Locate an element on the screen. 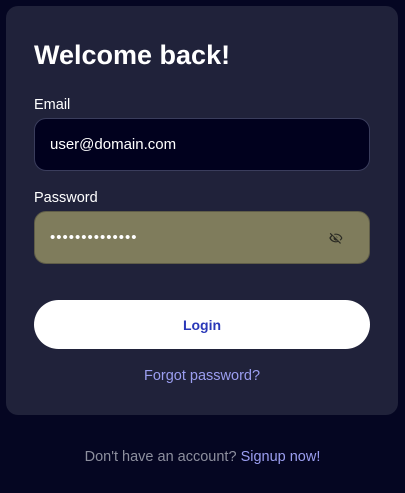  eye-off-icon is located at coordinates (336, 238).